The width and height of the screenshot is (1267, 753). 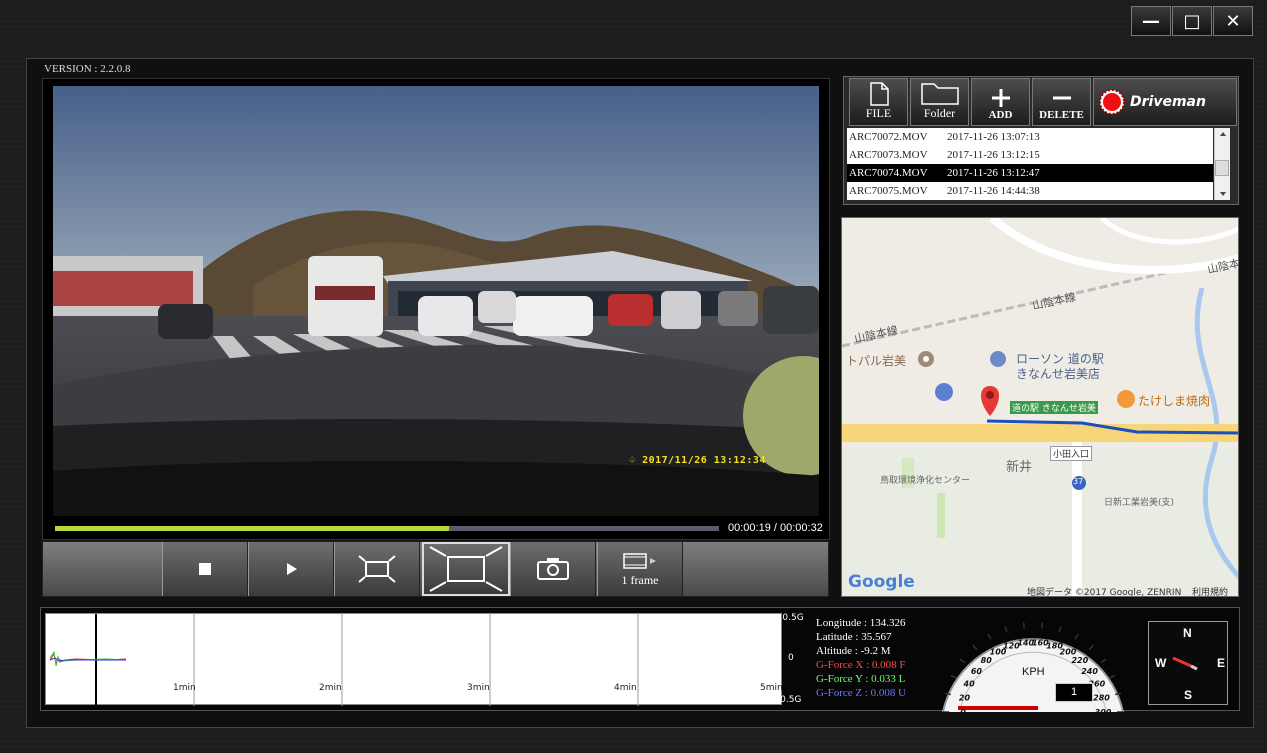 What do you see at coordinates (625, 688) in the screenshot?
I see `graph-tick-4min: 4min` at bounding box center [625, 688].